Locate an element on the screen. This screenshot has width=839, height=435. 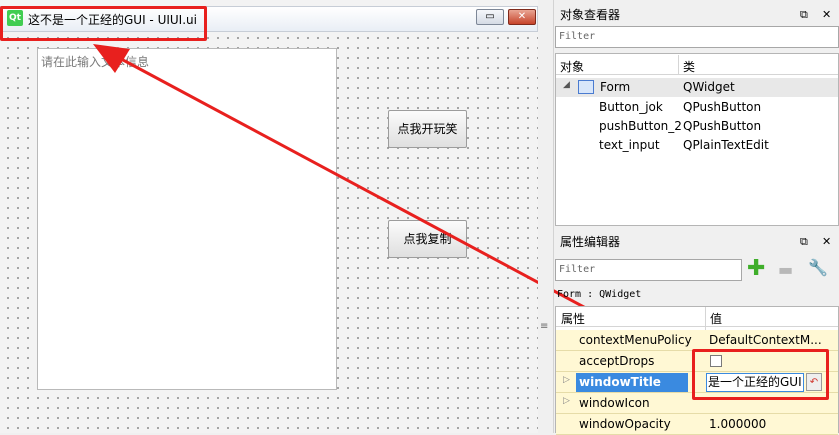
title-highlight-box is located at coordinates (103, 23).